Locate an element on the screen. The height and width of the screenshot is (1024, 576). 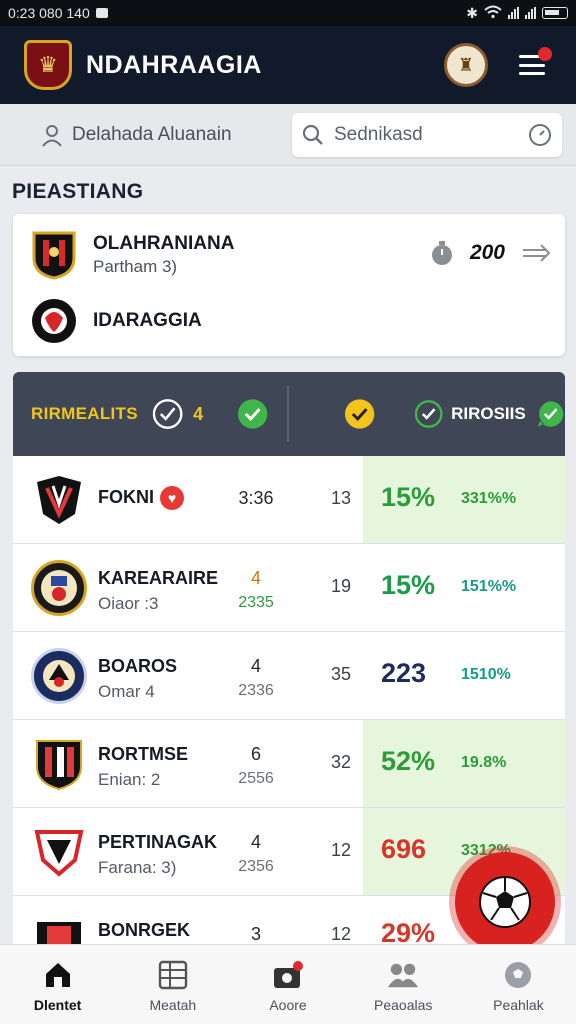
ball-icon is located at coordinates (518, 975).